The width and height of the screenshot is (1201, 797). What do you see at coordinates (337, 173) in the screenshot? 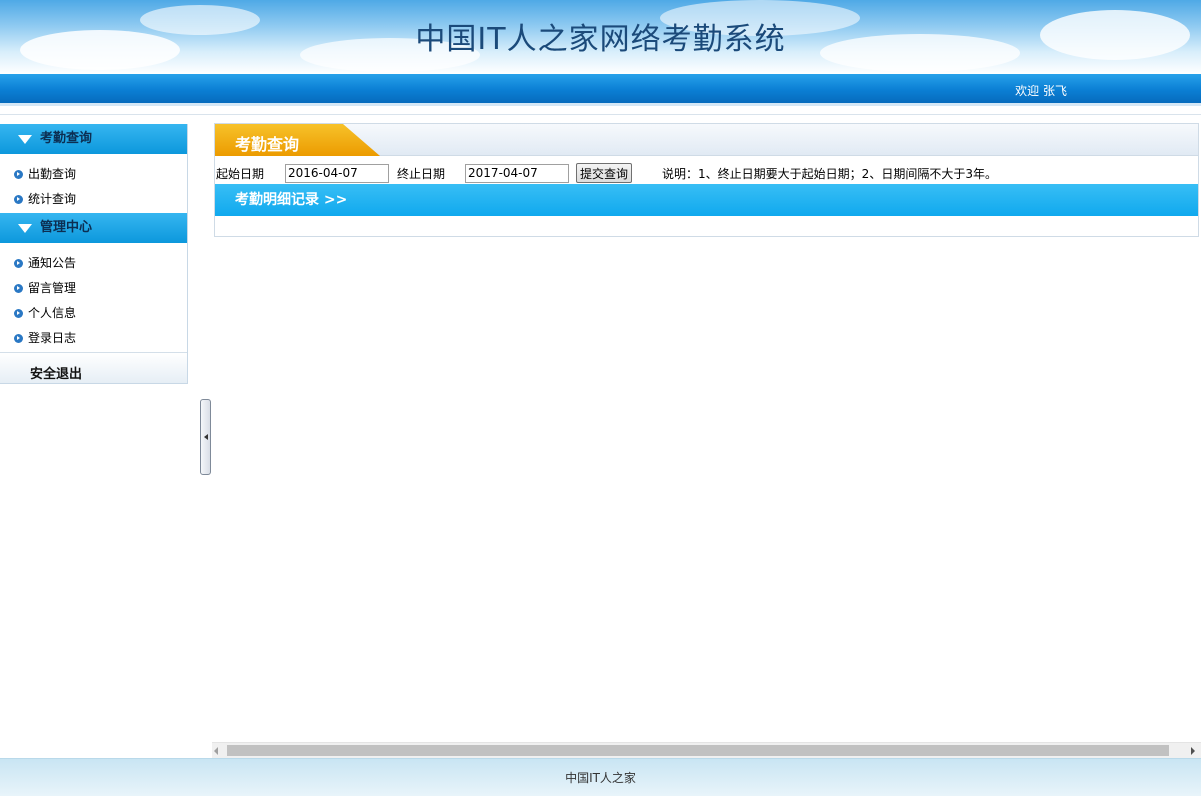
I see `start-date-input` at bounding box center [337, 173].